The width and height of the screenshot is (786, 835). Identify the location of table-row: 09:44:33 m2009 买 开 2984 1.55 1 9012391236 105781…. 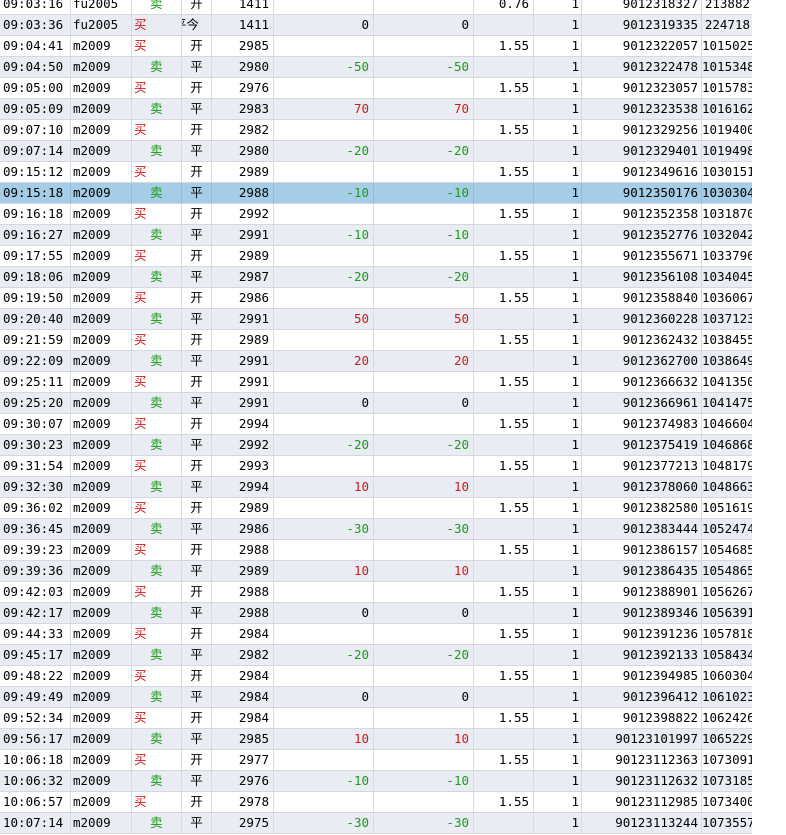
(381, 634).